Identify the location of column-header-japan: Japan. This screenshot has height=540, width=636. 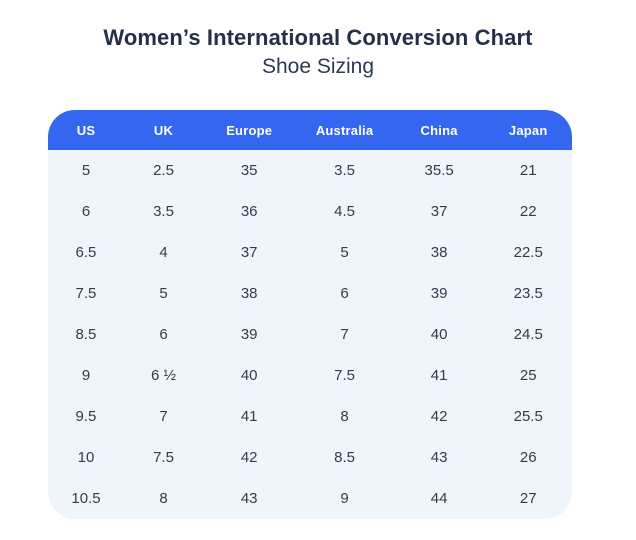
(528, 130).